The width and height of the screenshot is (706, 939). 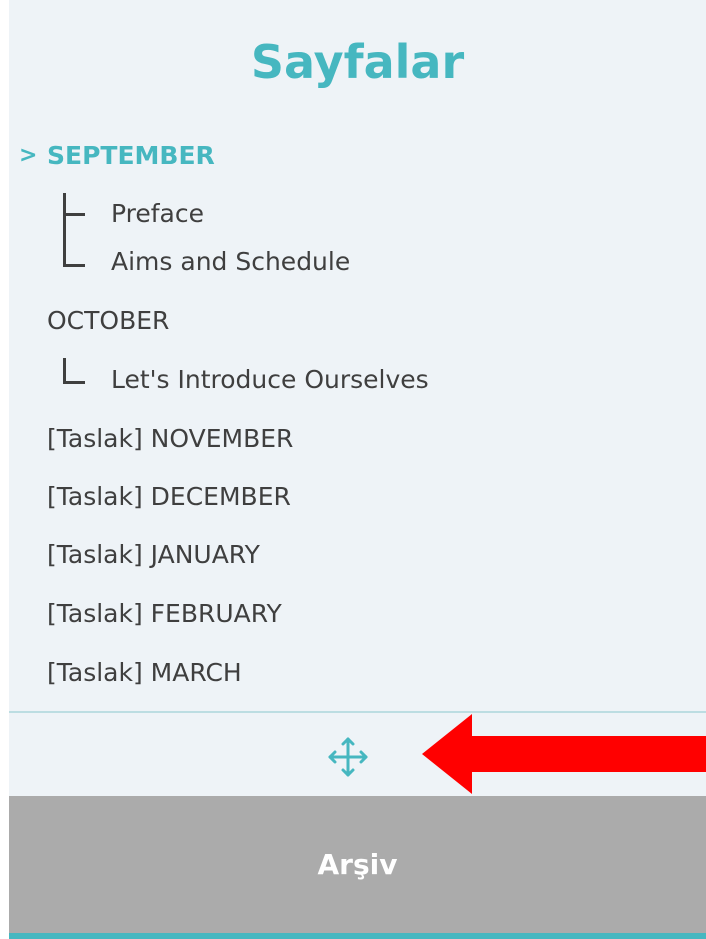 What do you see at coordinates (270, 380) in the screenshot?
I see `tree-subitem-lets-introduce-ourselves: Let's Introduce Ourselves` at bounding box center [270, 380].